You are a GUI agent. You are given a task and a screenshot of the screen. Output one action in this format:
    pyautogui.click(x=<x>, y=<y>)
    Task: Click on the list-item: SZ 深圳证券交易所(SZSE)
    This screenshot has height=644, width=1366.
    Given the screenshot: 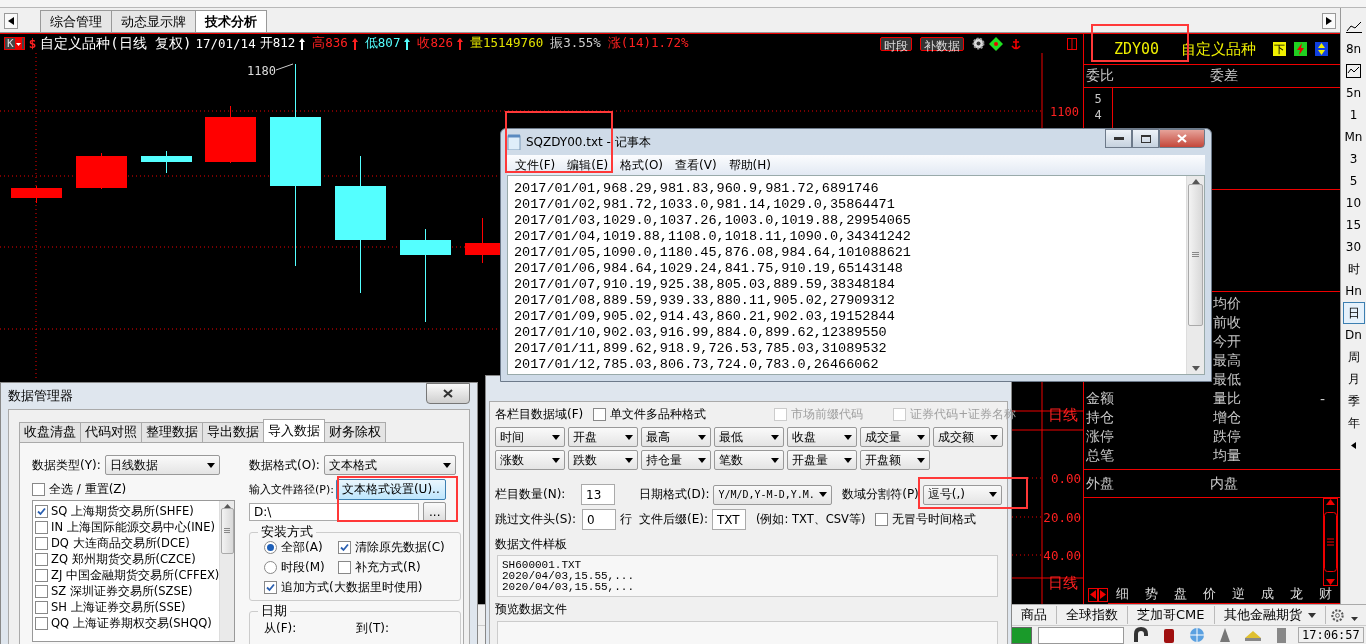 What is the action you would take?
    pyautogui.click(x=122, y=591)
    